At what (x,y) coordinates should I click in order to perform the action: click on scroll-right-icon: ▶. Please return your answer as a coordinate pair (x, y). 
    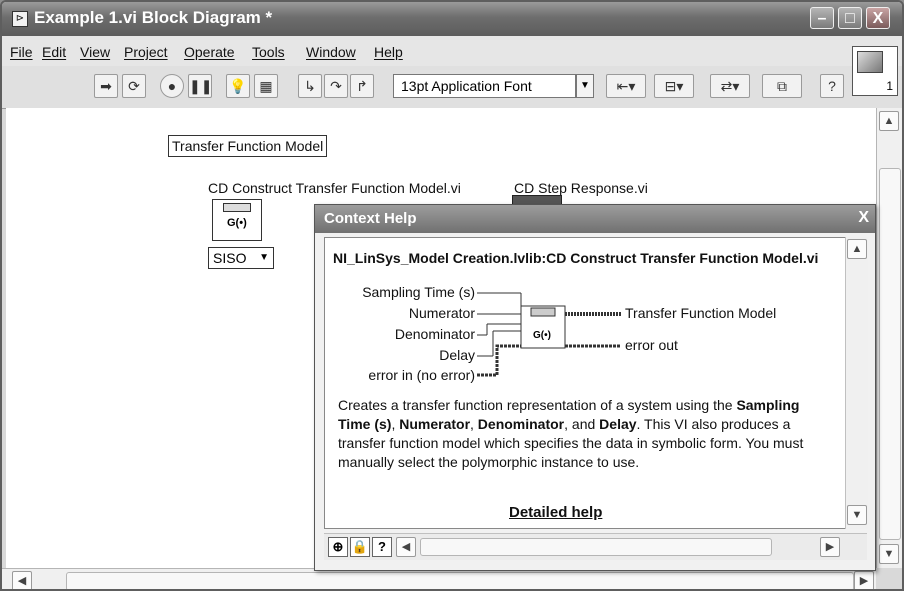
    Looking at the image, I should click on (864, 580).